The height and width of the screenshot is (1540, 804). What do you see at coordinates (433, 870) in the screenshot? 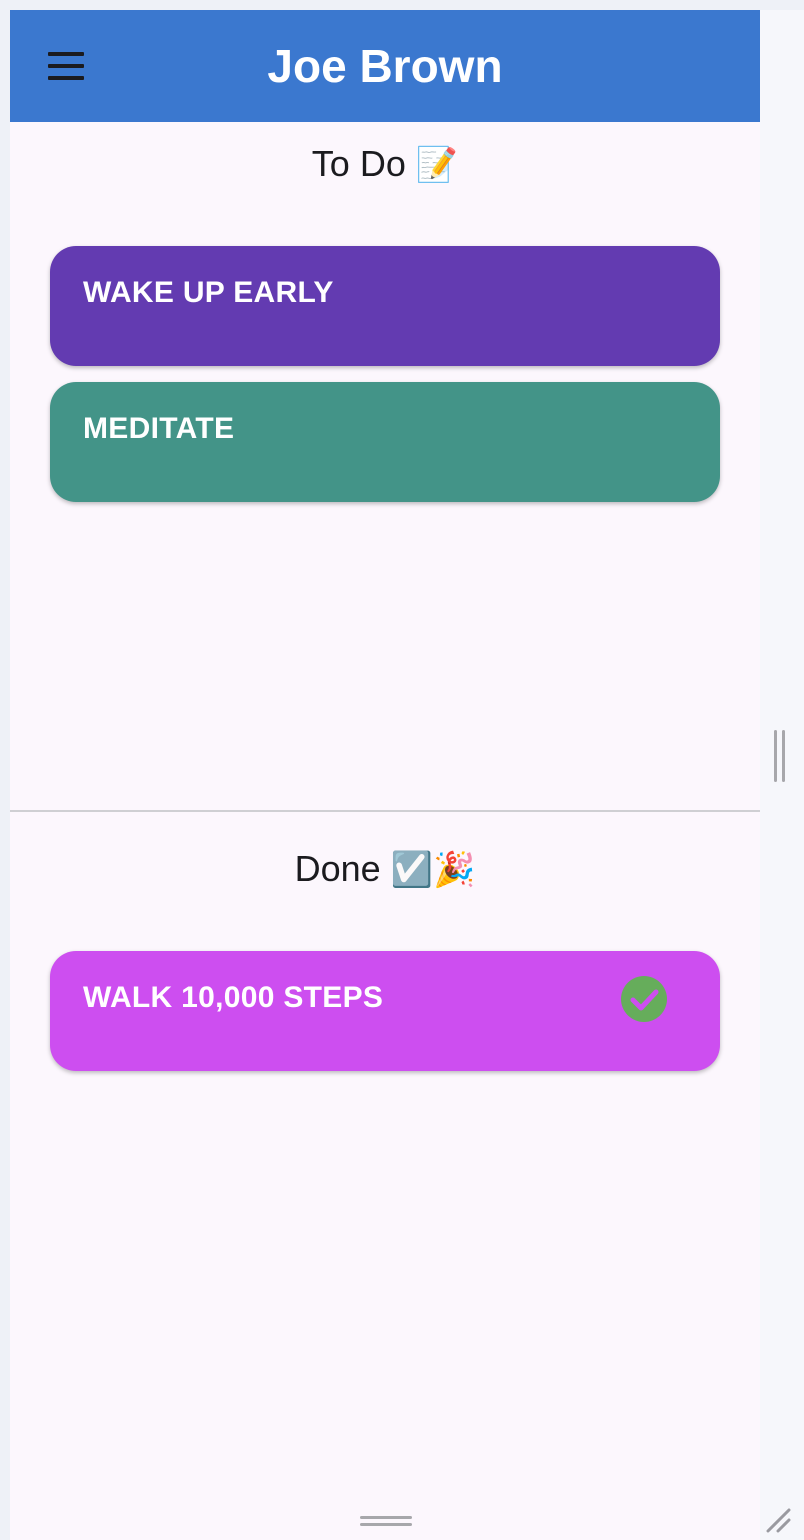
I see `checkbox-party-icon: ☑️🎉` at bounding box center [433, 870].